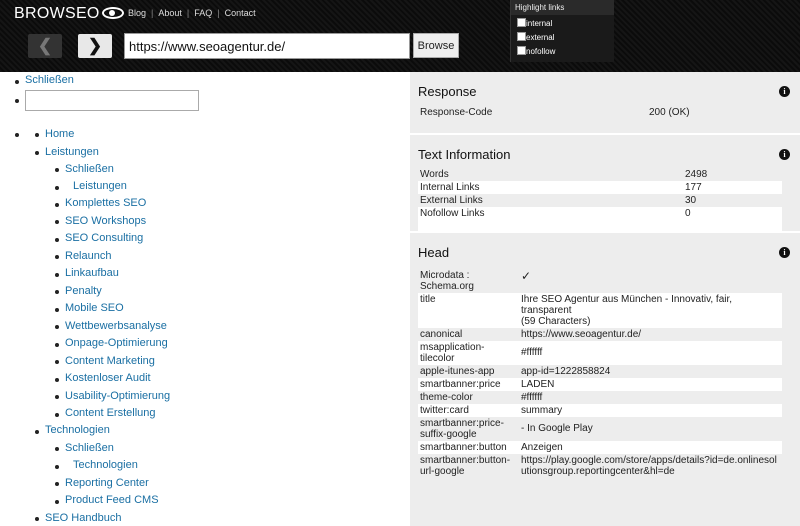  Describe the element at coordinates (465, 466) in the screenshot. I see `row-label: smartbanner:button-url-google` at that location.